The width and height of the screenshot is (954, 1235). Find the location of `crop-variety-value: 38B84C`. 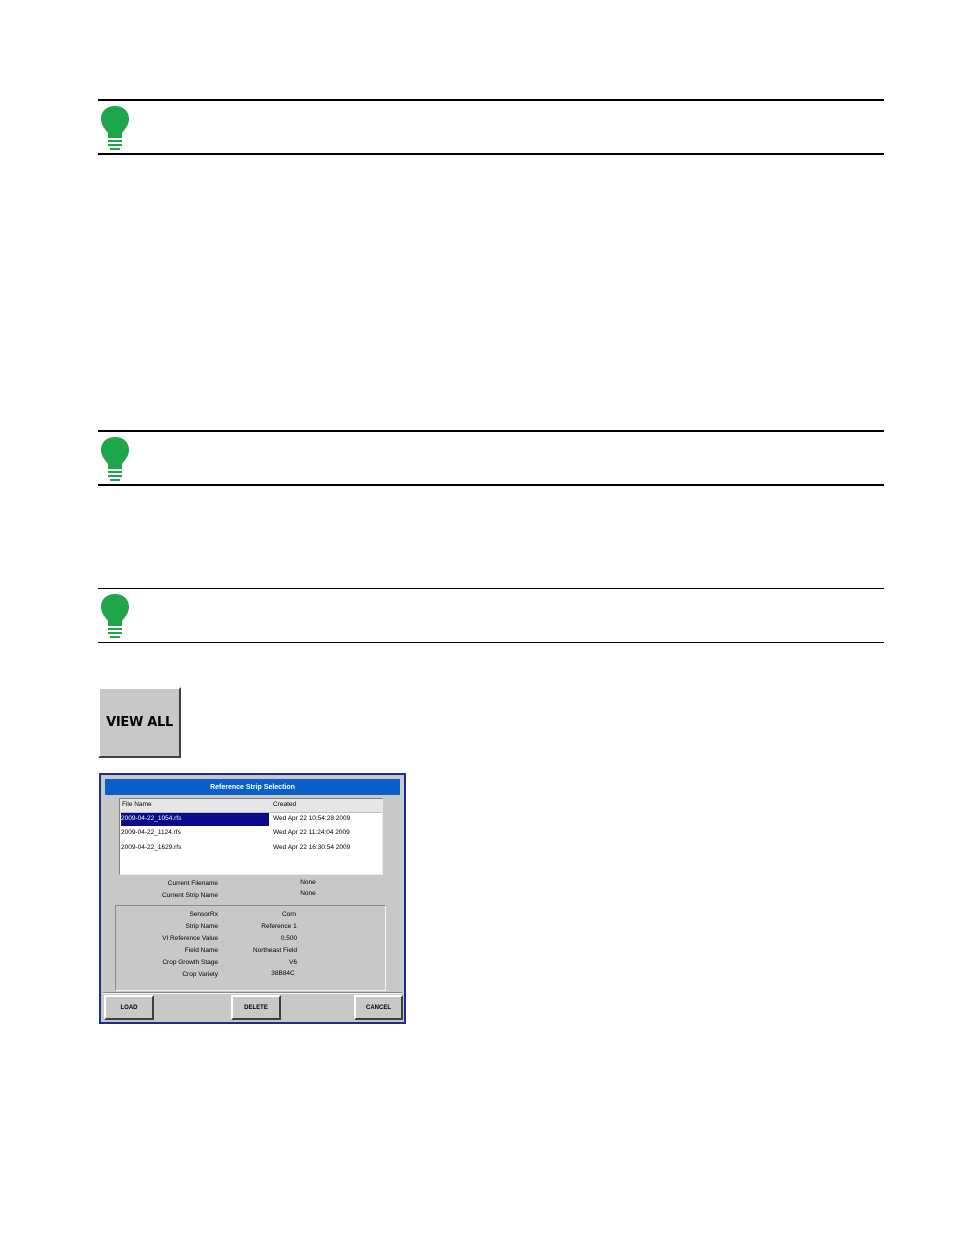

crop-variety-value: 38B84C is located at coordinates (283, 973).